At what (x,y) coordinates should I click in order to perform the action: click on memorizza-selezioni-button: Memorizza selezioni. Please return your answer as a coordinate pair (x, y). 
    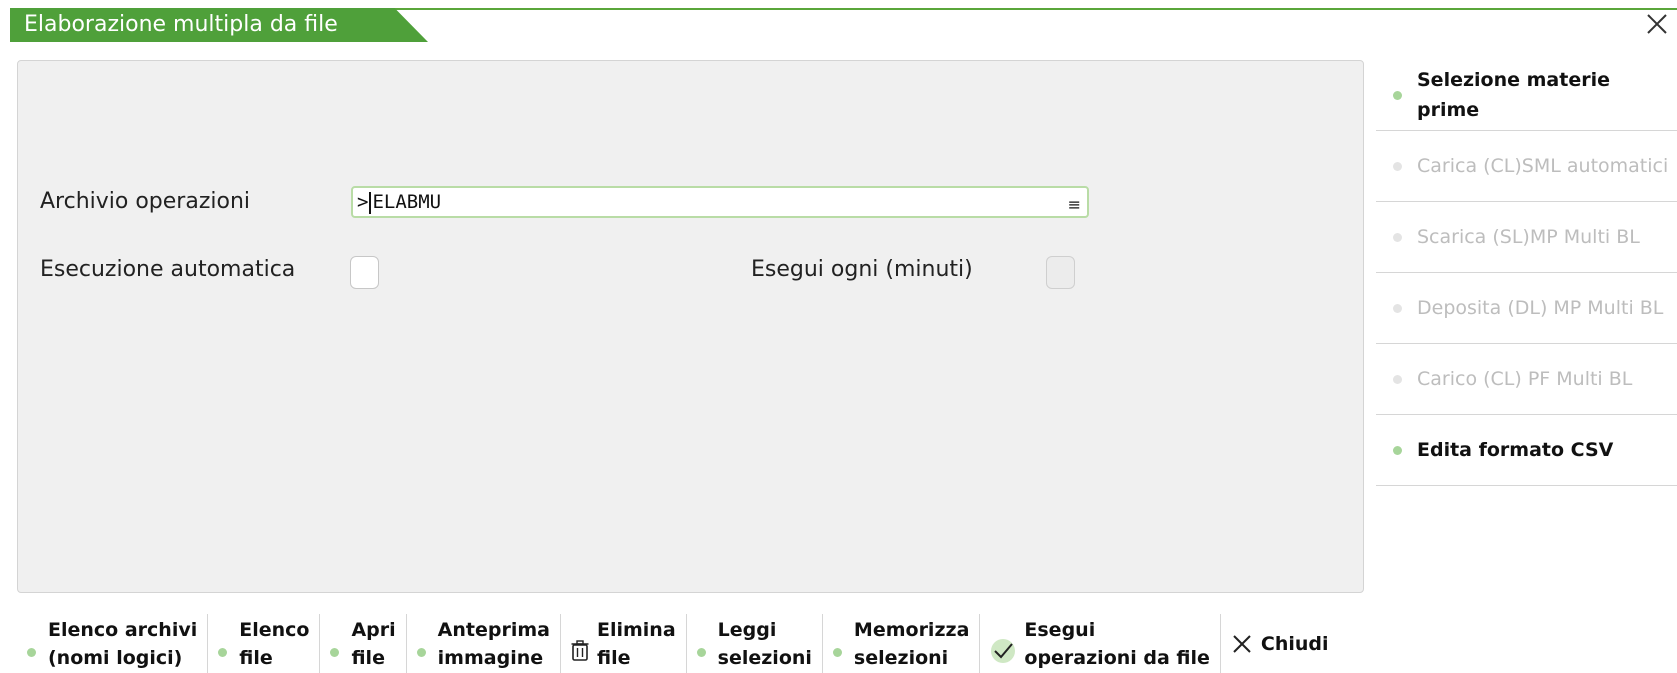
    Looking at the image, I should click on (902, 643).